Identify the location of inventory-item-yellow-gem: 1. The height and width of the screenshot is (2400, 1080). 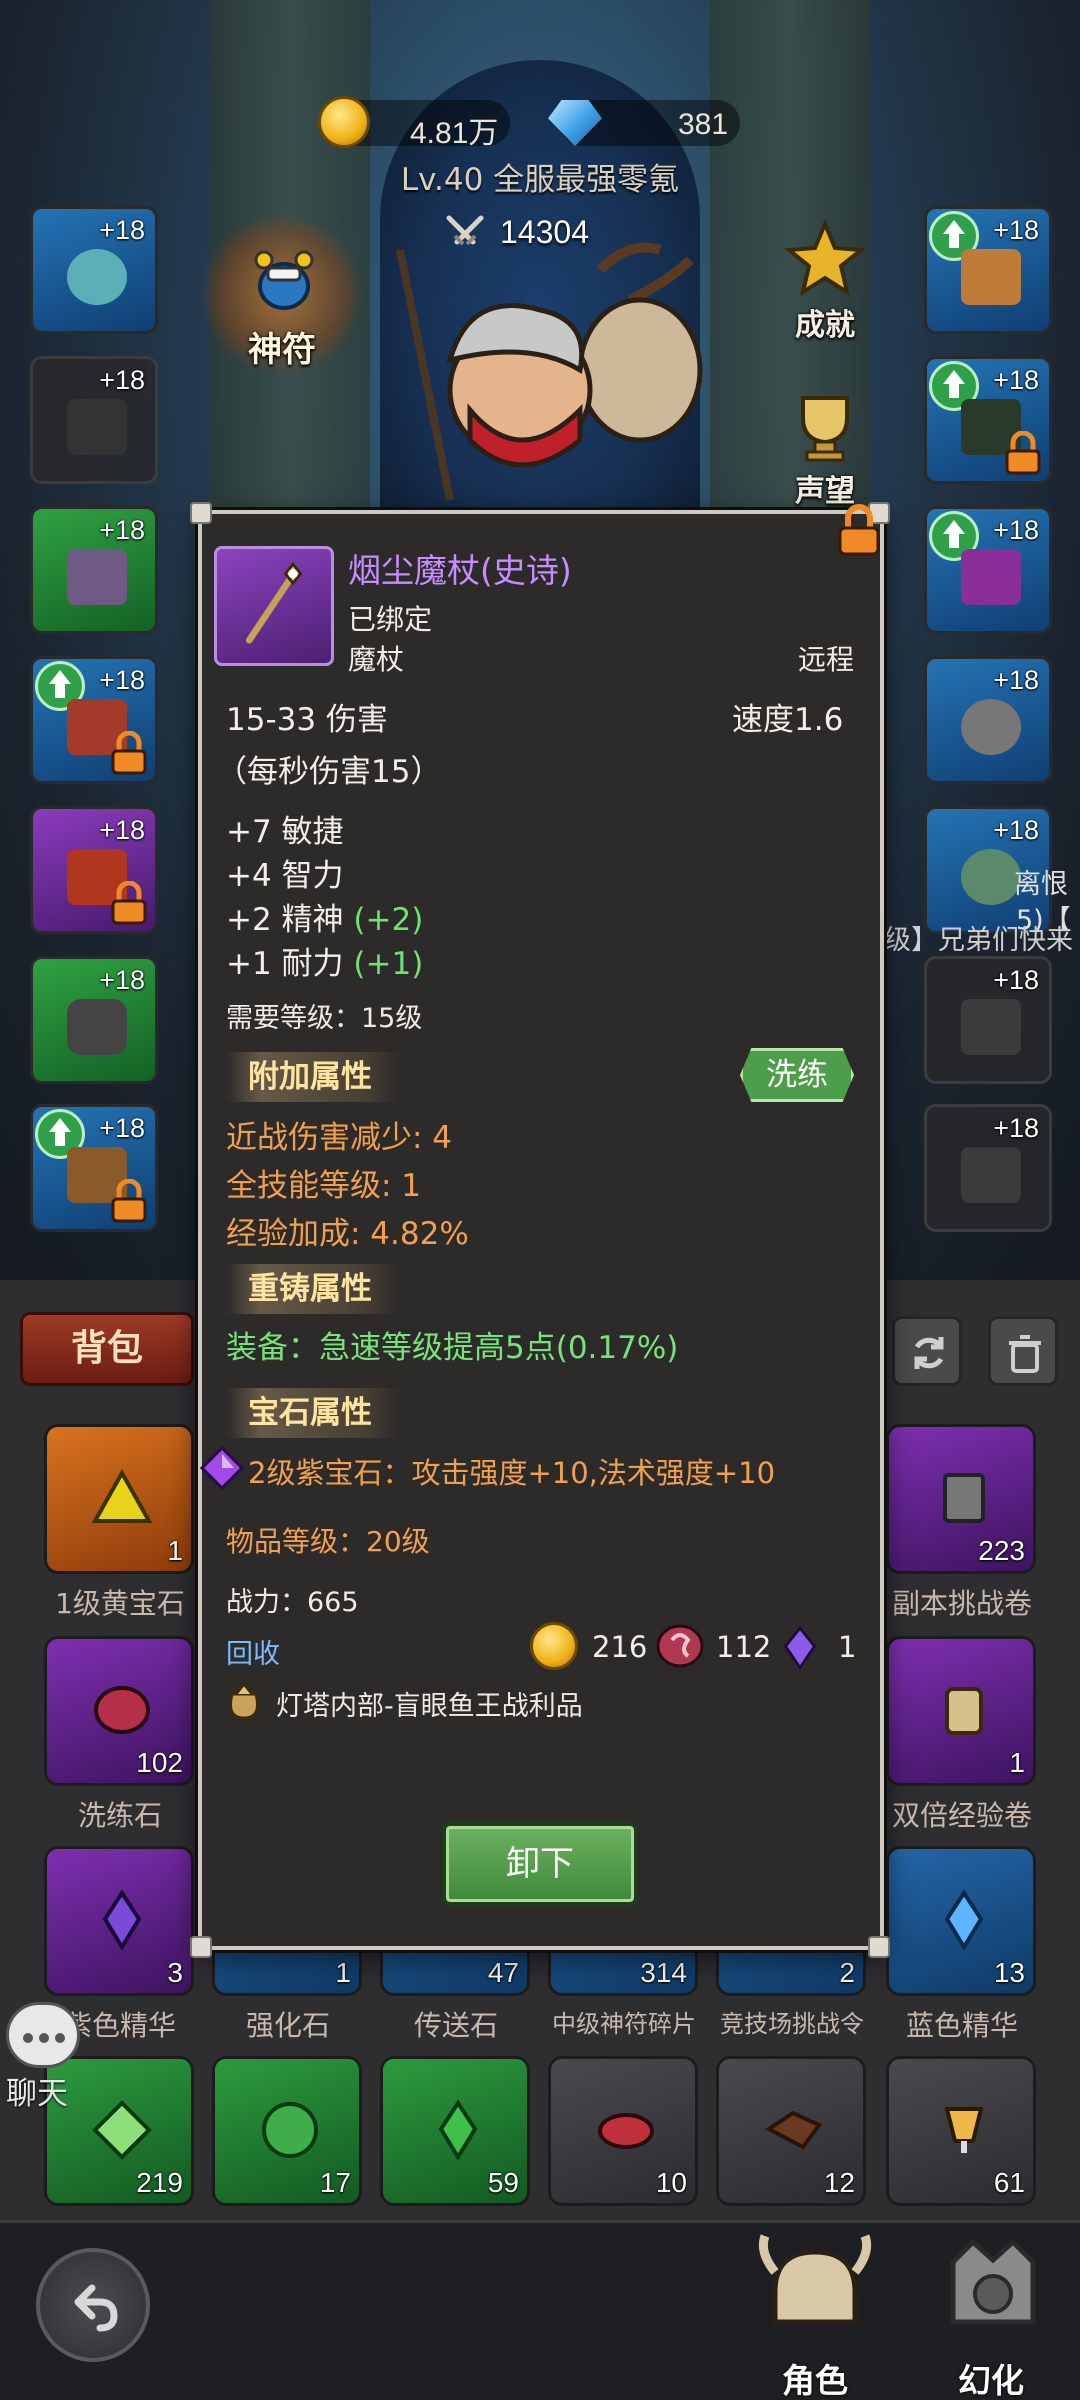
(119, 1499).